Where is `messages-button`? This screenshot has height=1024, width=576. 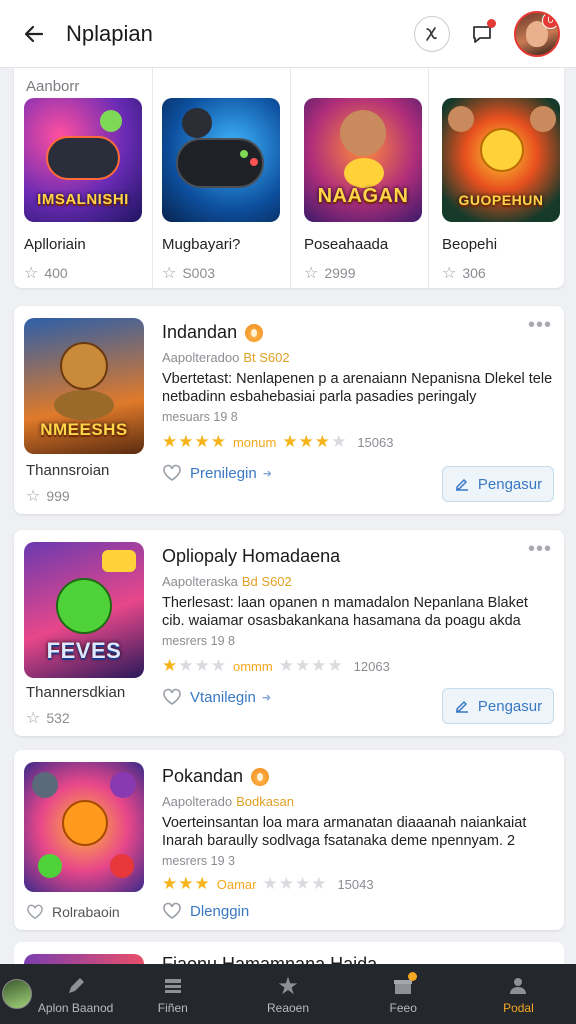 messages-button is located at coordinates (482, 34).